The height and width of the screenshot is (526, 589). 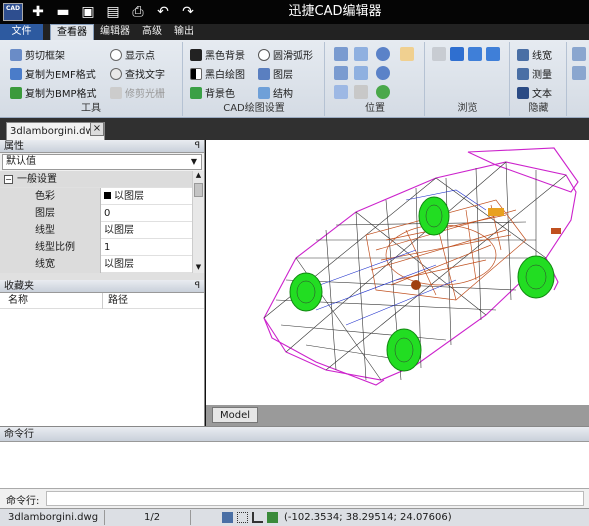 What do you see at coordinates (523, 73) in the screenshot?
I see `ruler-icon` at bounding box center [523, 73].